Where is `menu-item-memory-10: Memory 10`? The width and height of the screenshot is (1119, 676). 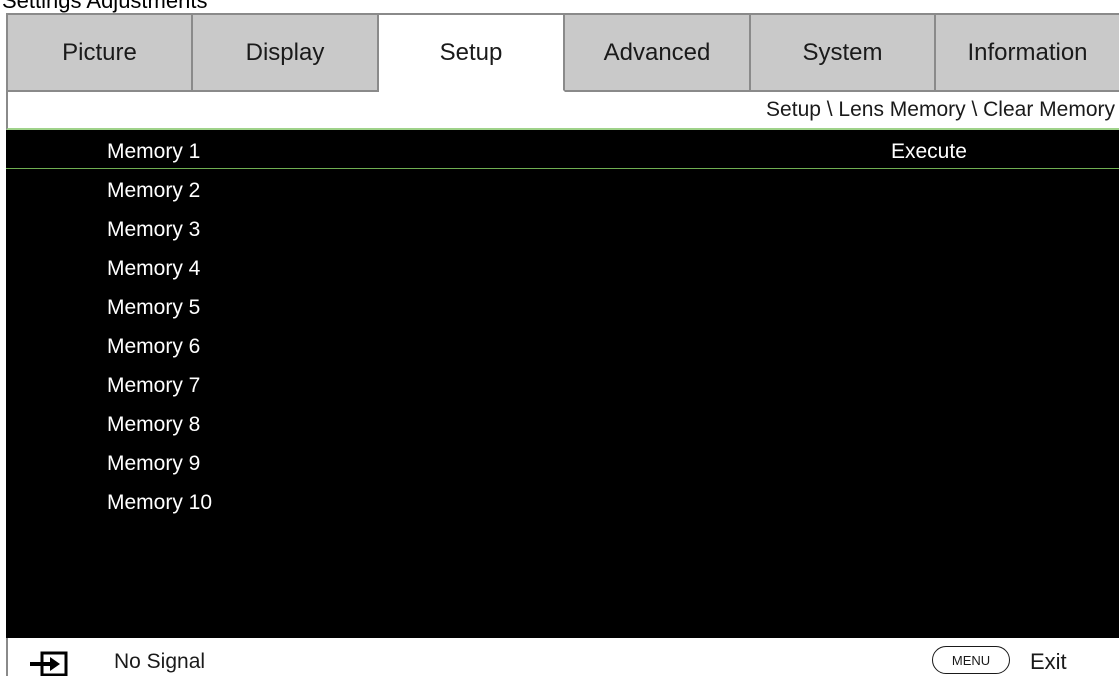
menu-item-memory-10: Memory 10 is located at coordinates (562, 500).